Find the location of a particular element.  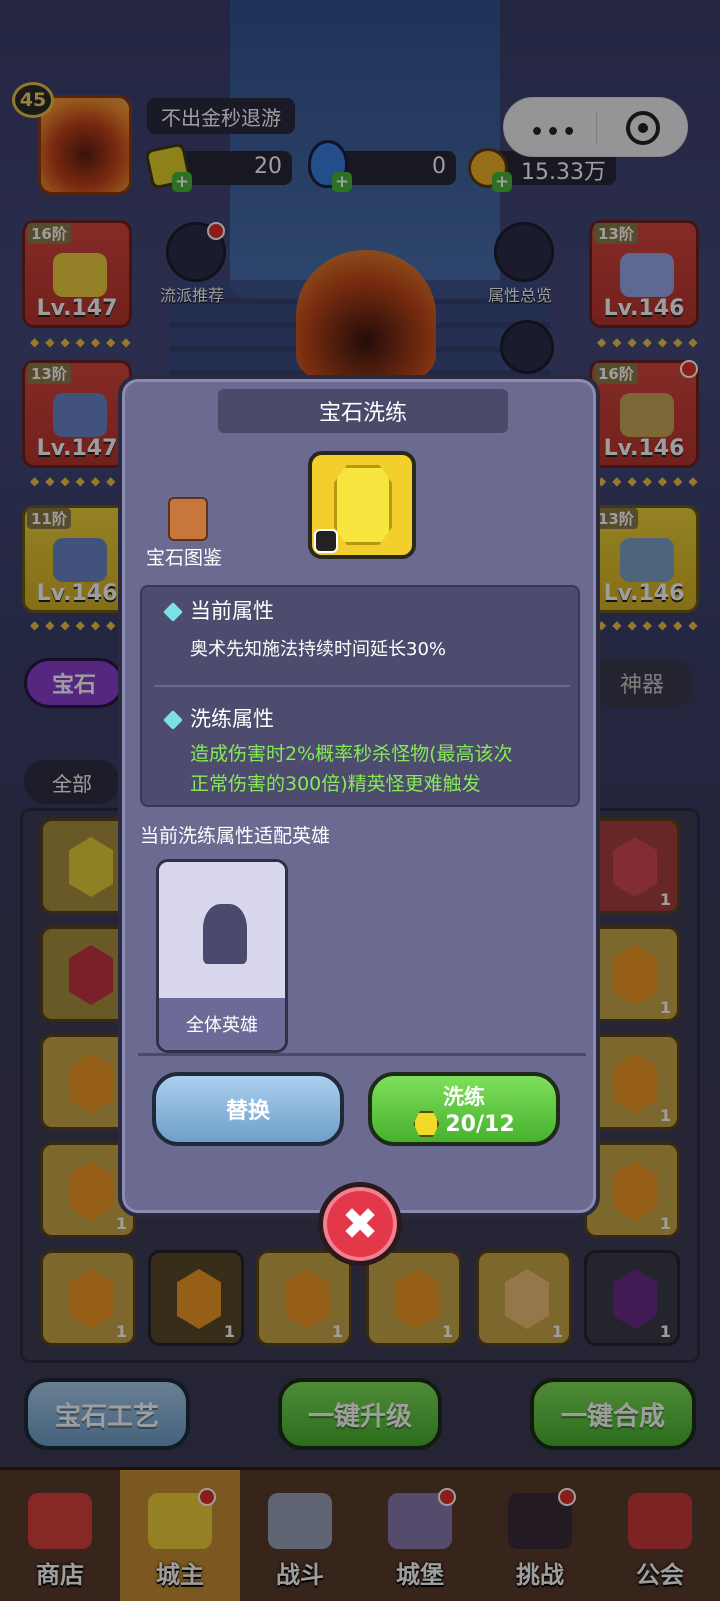

replace-button-label: 替换 is located at coordinates (247, 1111).